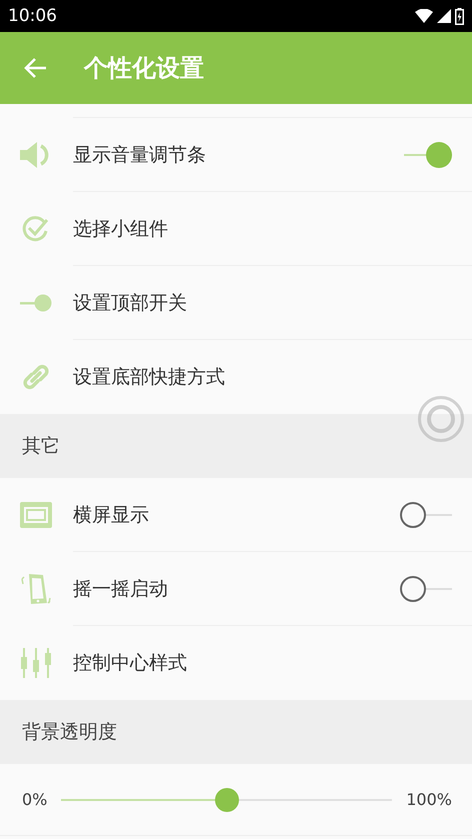  I want to click on min-label: 0%, so click(35, 799).